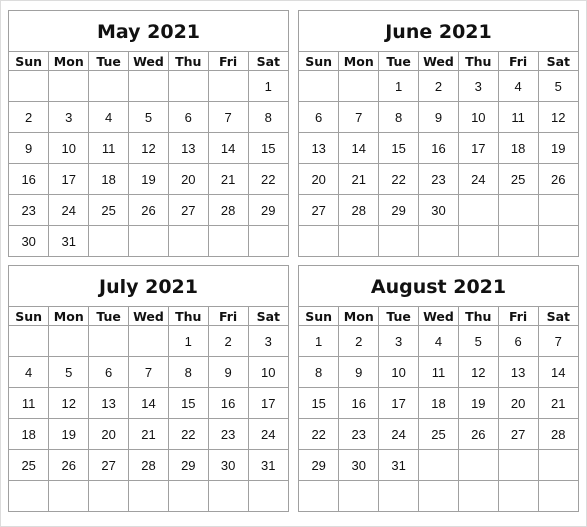 This screenshot has width=587, height=527. Describe the element at coordinates (438, 31) in the screenshot. I see `month-title: June 2021` at that location.